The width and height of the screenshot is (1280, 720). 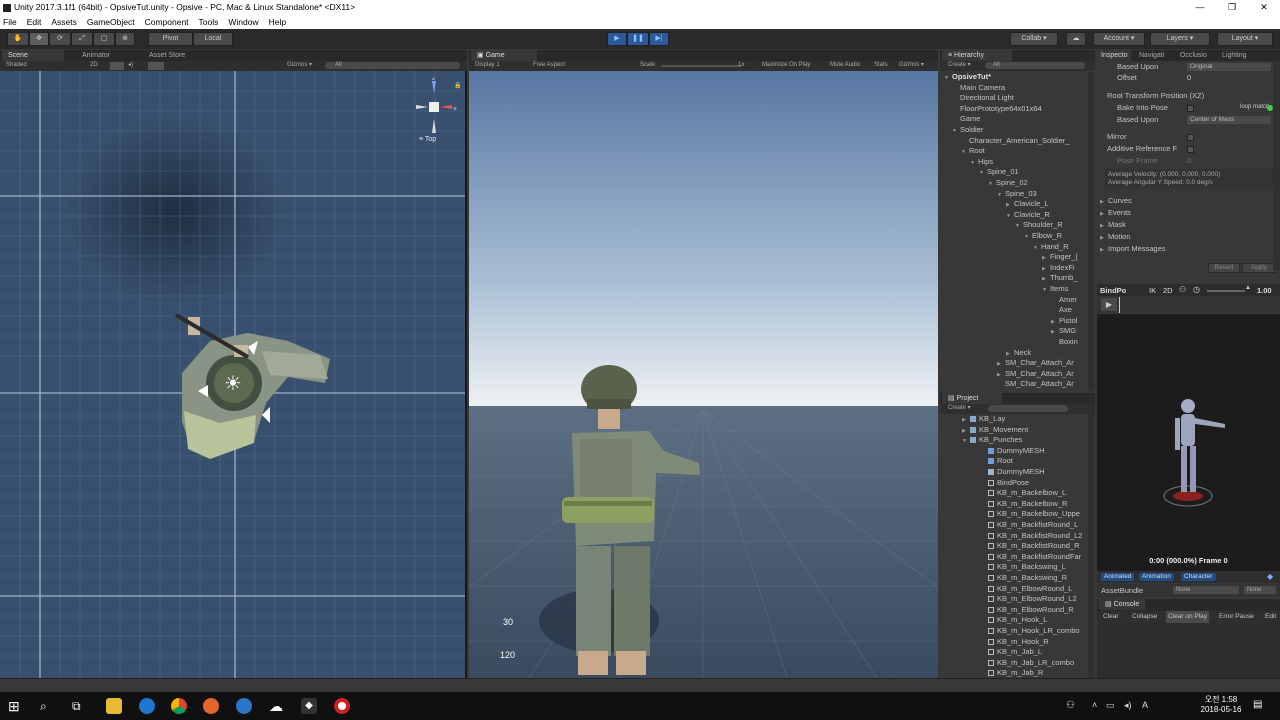 I want to click on stats-toggle: Stats, so click(x=881, y=65).